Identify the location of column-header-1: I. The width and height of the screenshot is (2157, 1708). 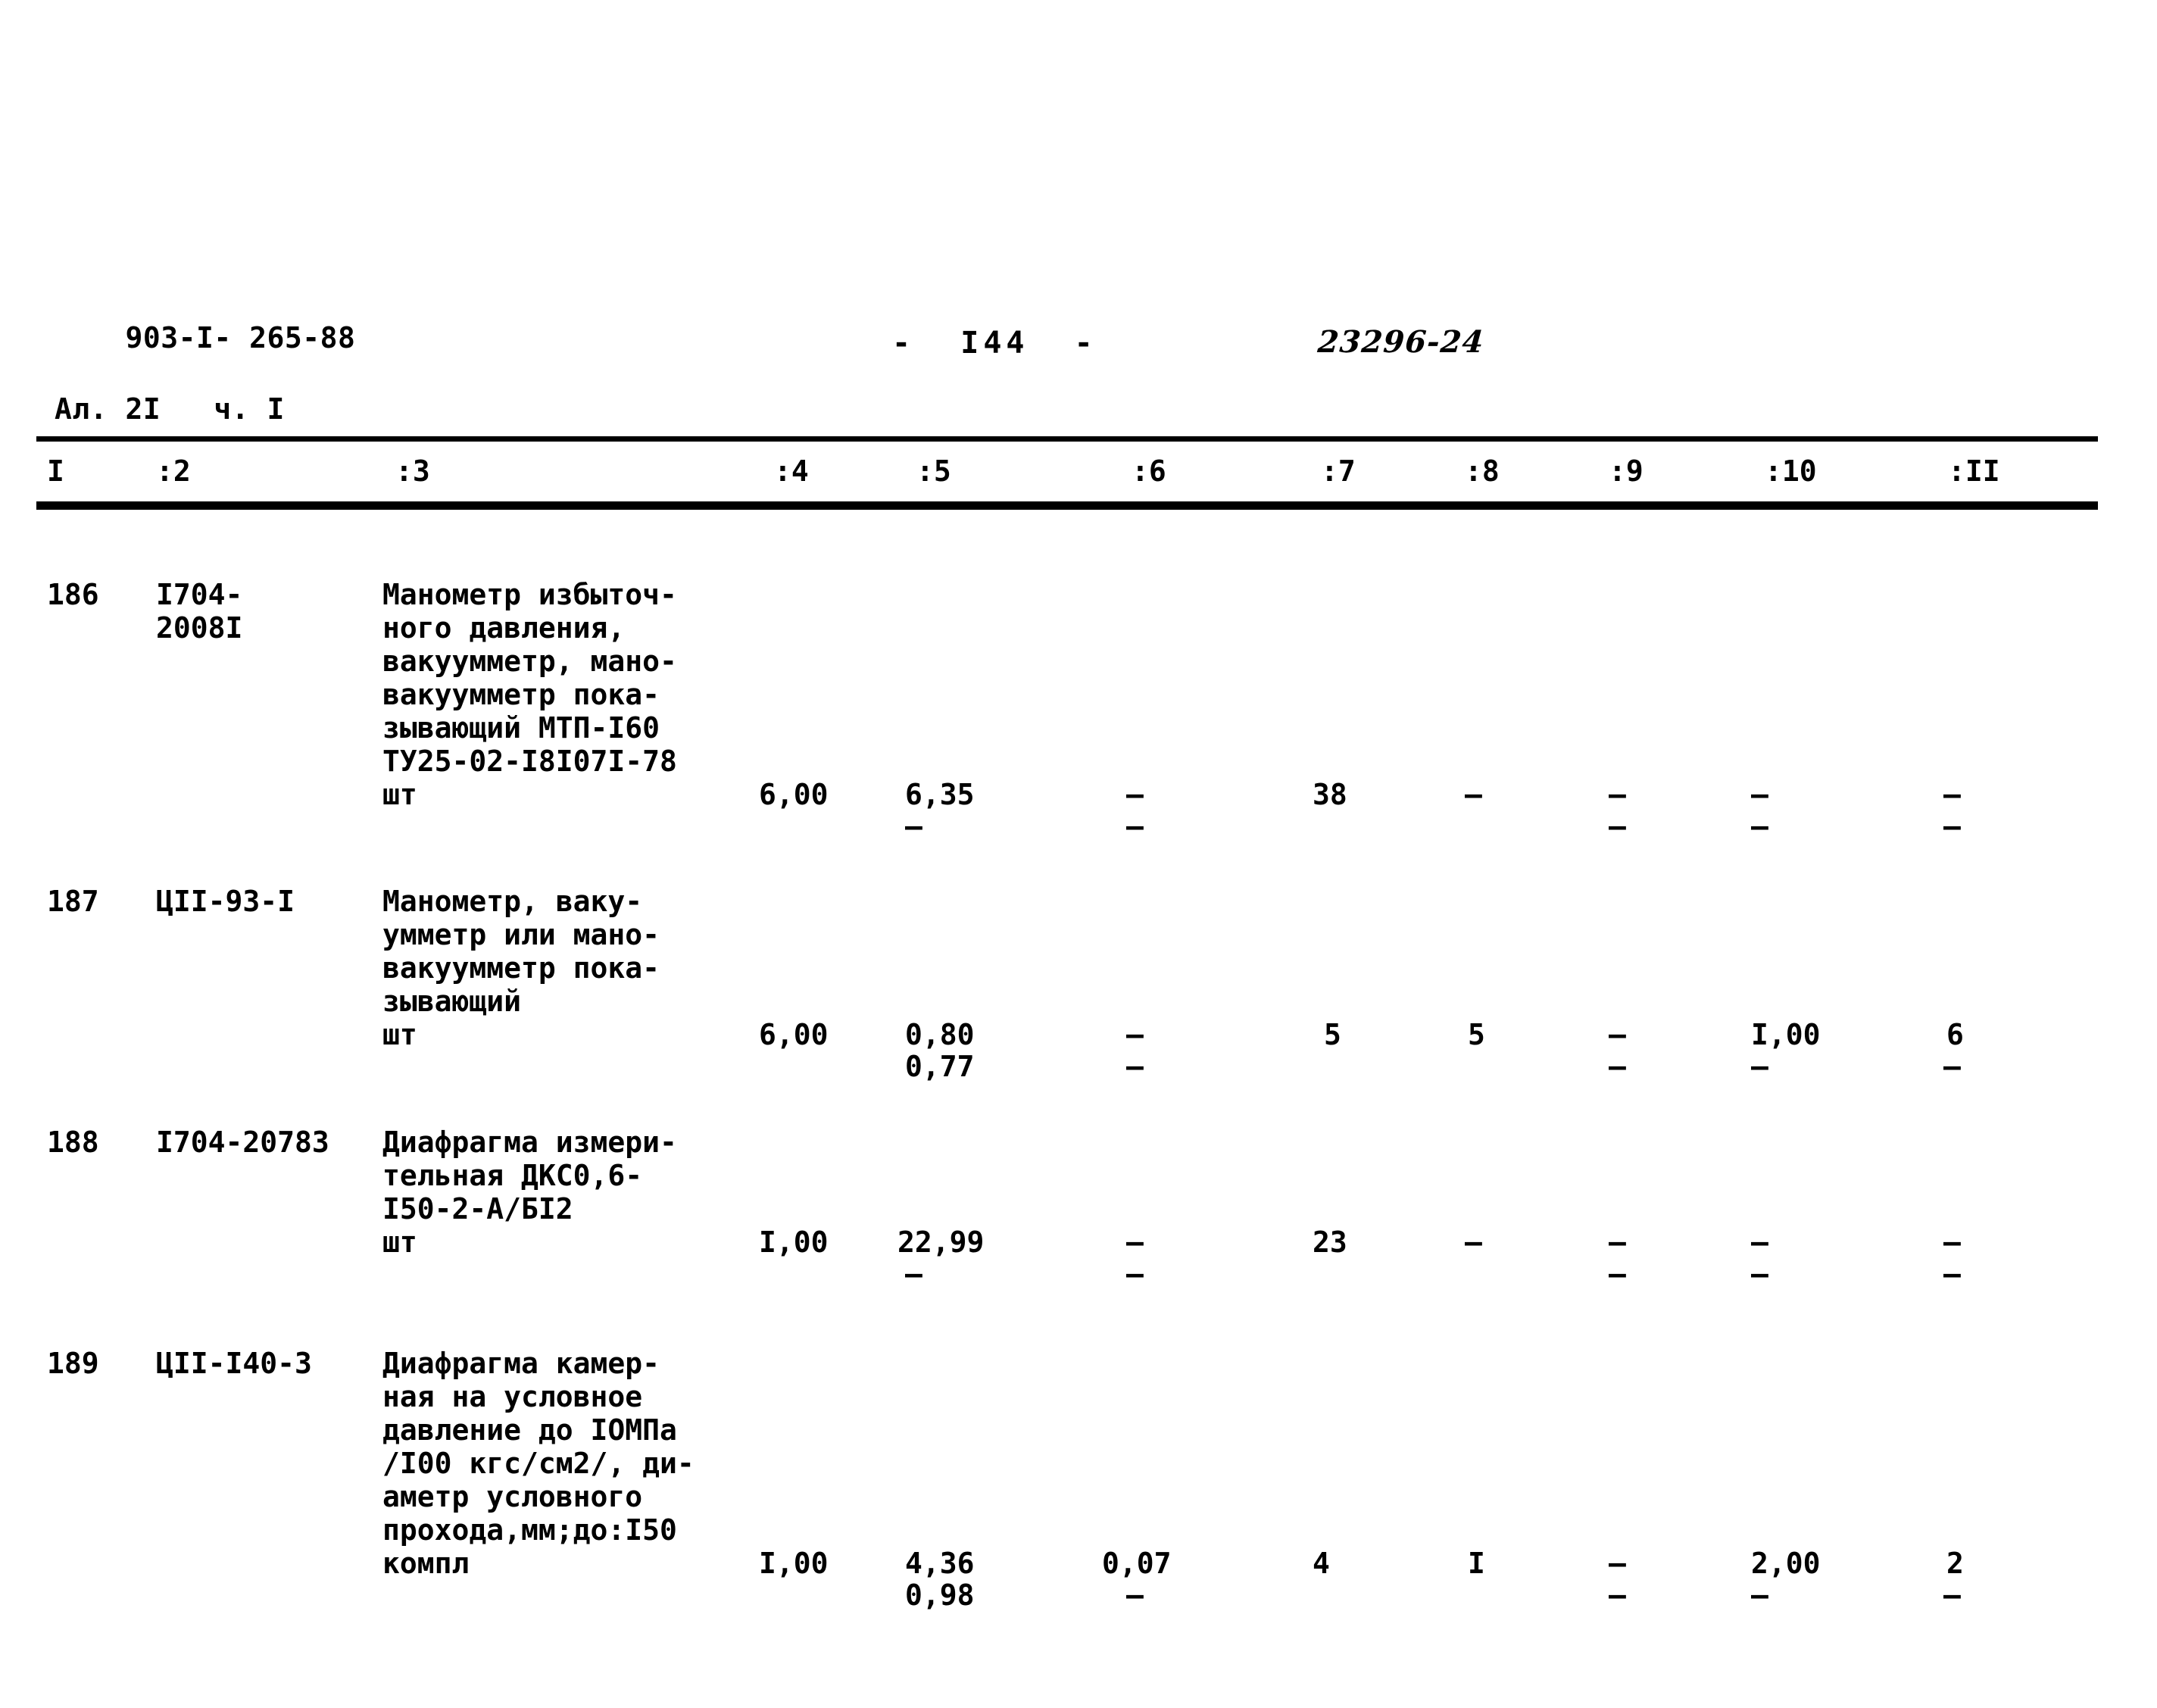
(56, 471).